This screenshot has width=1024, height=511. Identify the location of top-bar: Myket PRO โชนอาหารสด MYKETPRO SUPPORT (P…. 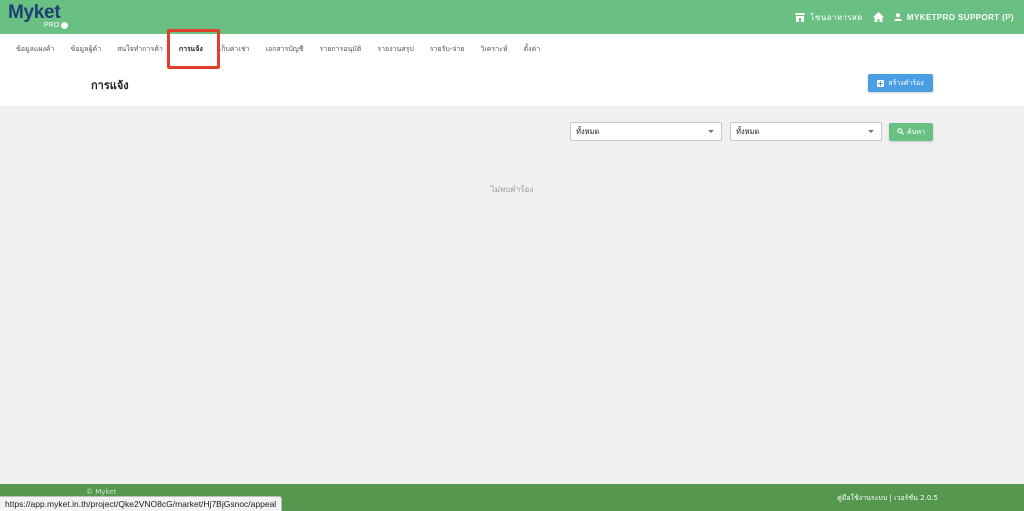
(512, 17).